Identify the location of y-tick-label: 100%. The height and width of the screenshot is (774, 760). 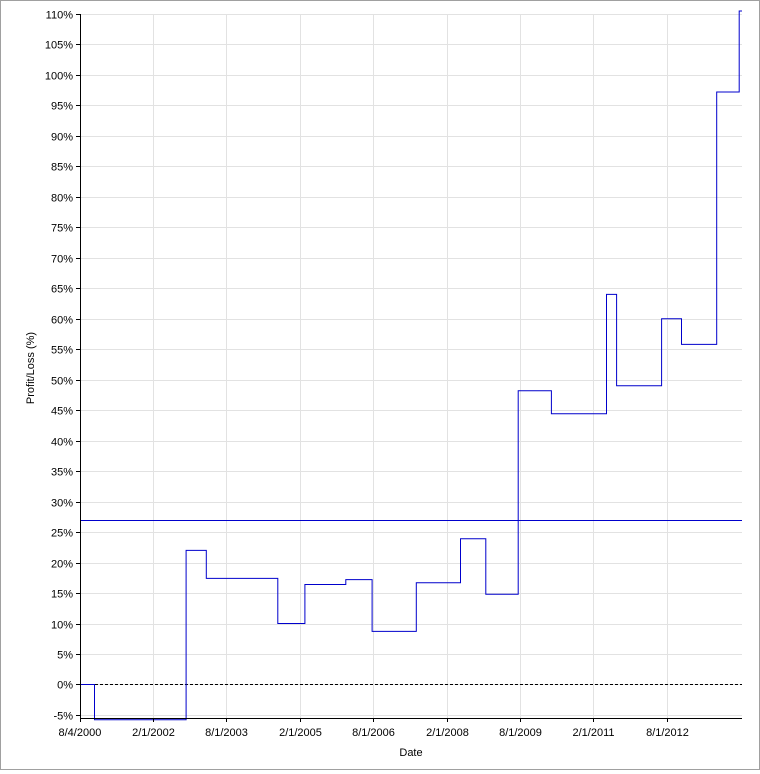
(59, 77).